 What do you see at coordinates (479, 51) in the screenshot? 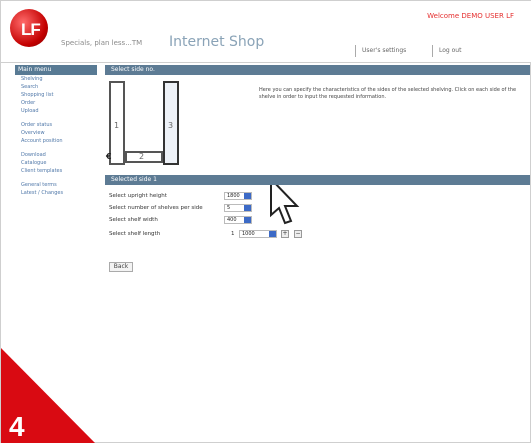
I see `logout-link: Log out` at bounding box center [479, 51].